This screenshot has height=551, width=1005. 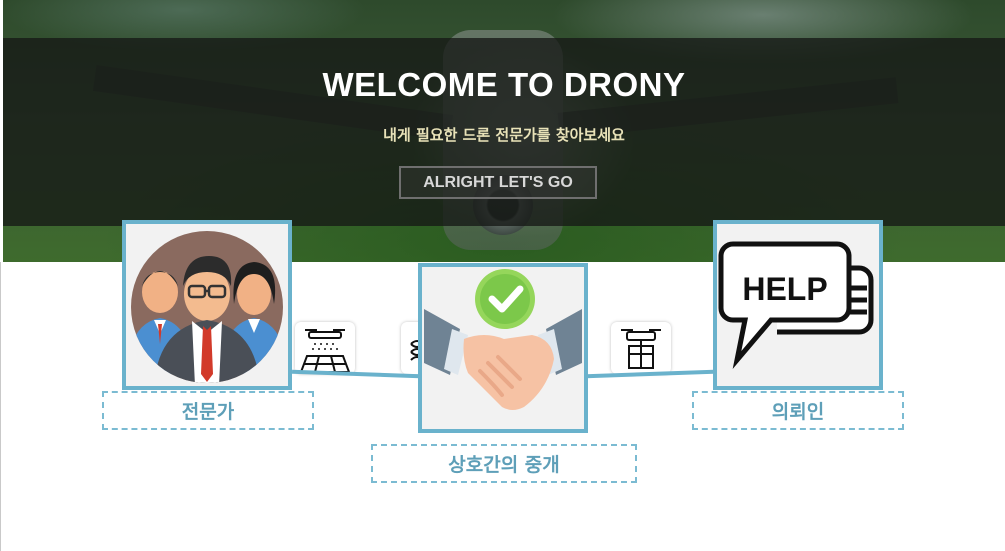 I want to click on spray-drone-tile, so click(x=325, y=348).